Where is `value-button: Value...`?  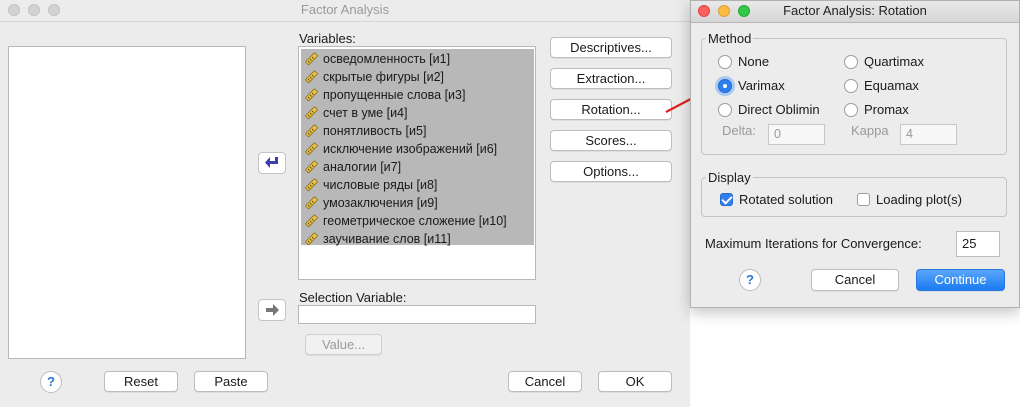
value-button: Value... is located at coordinates (343, 344).